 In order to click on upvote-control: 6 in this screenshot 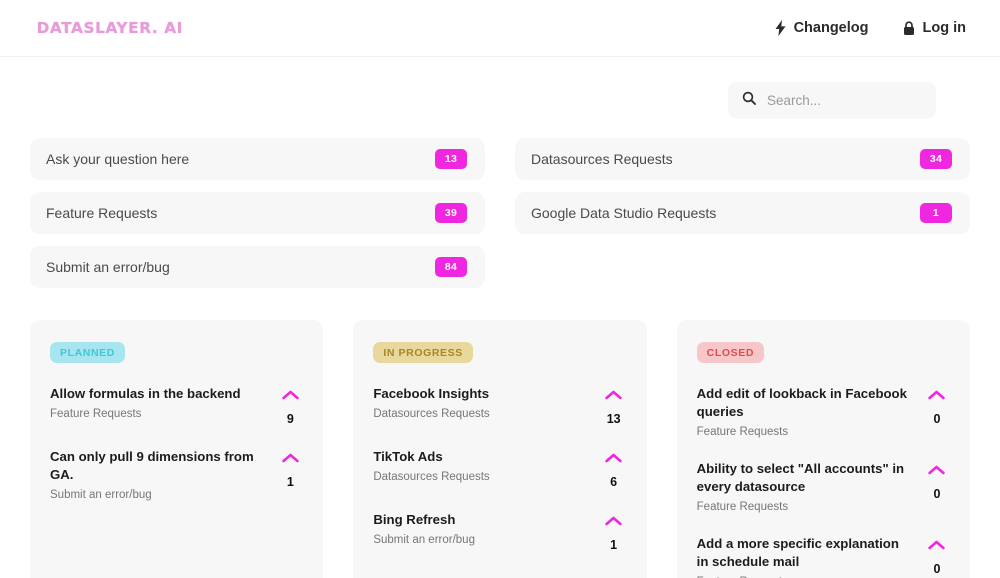, I will do `click(614, 468)`.